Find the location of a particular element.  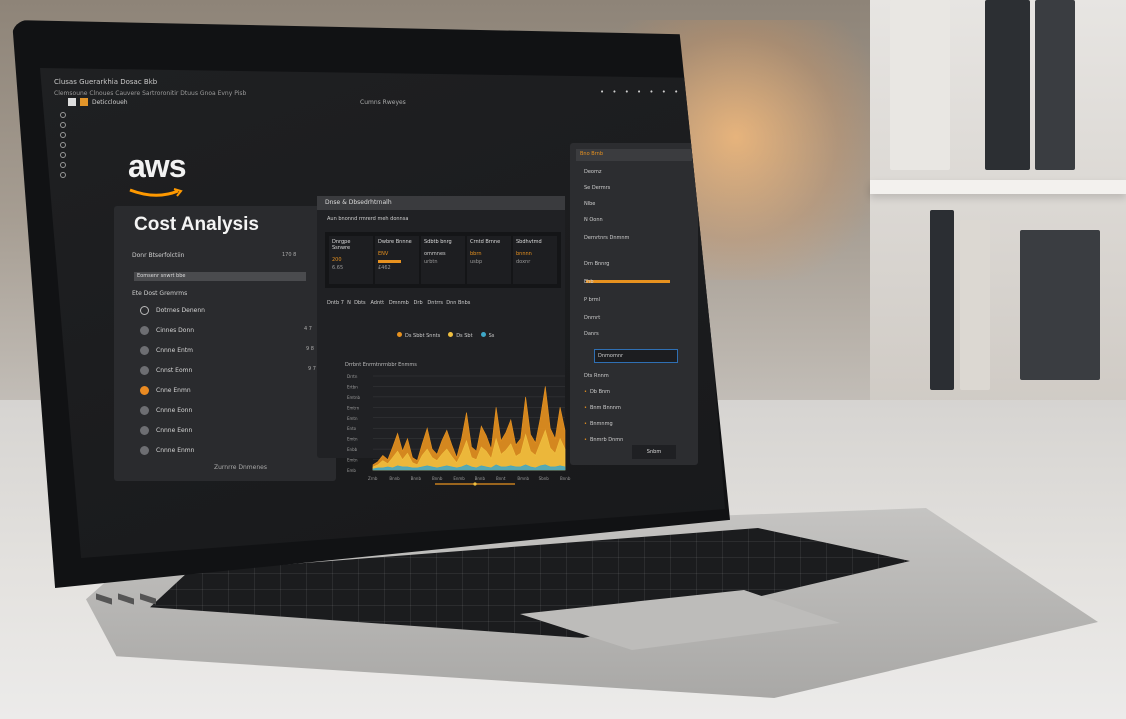

side-panel-item: Deomz is located at coordinates (592, 172).